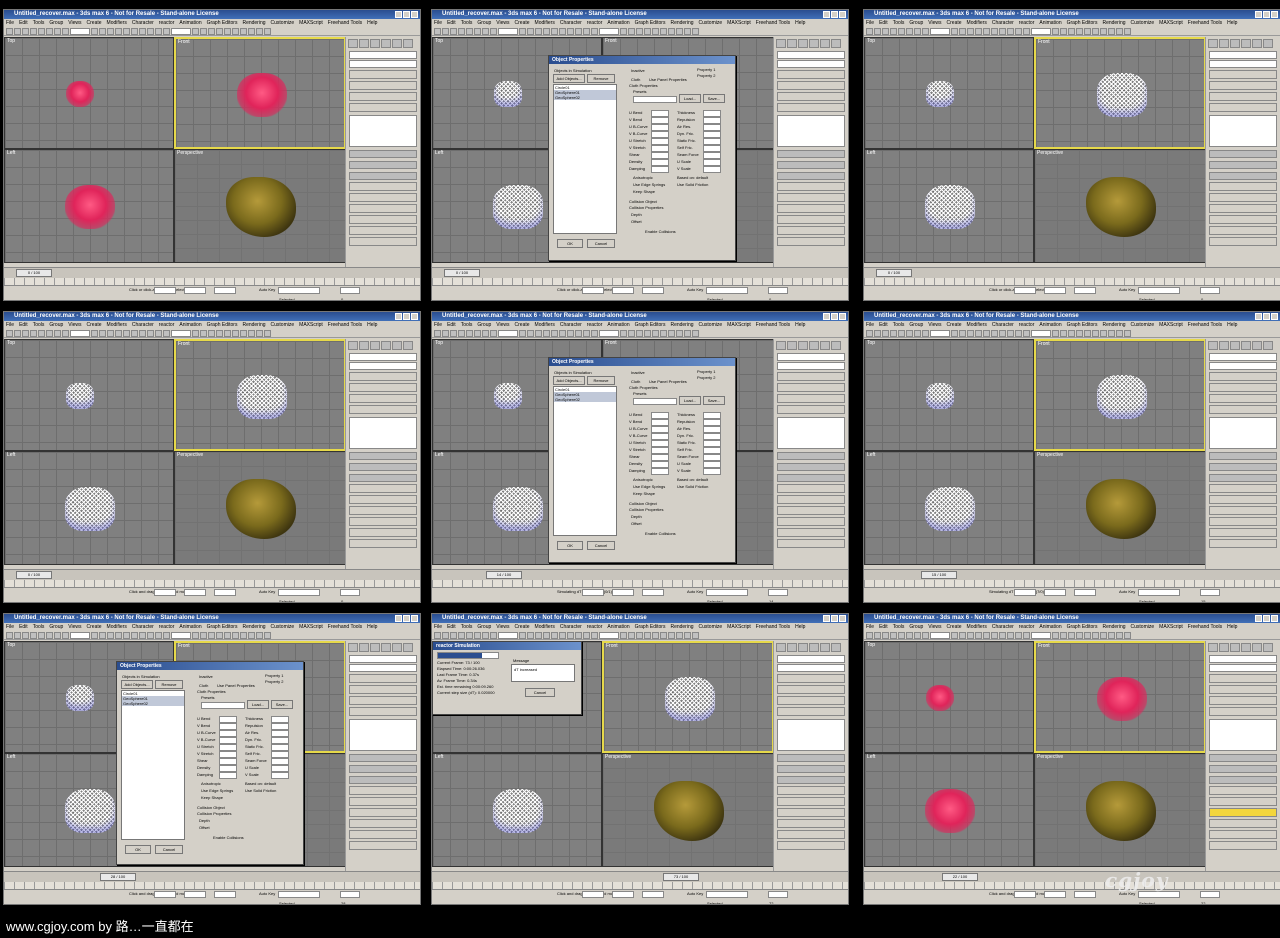 This screenshot has height=938, width=1280. I want to click on modify-tab-icon, so click(1224, 43).